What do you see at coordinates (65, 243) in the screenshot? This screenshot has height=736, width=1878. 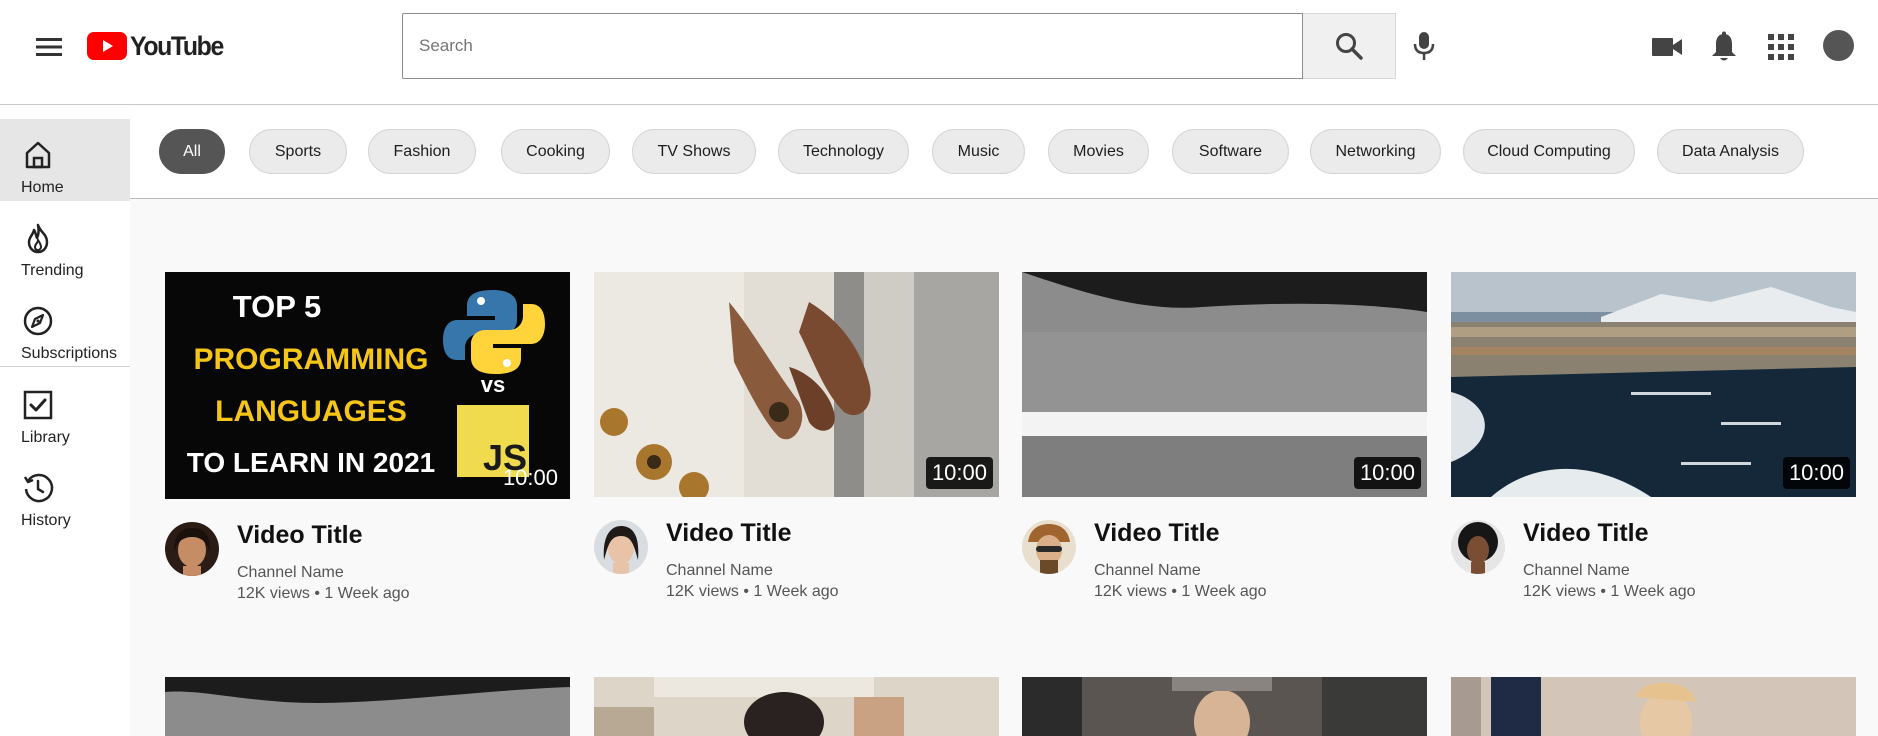 I see `sidebar-item-trending: Trending` at bounding box center [65, 243].